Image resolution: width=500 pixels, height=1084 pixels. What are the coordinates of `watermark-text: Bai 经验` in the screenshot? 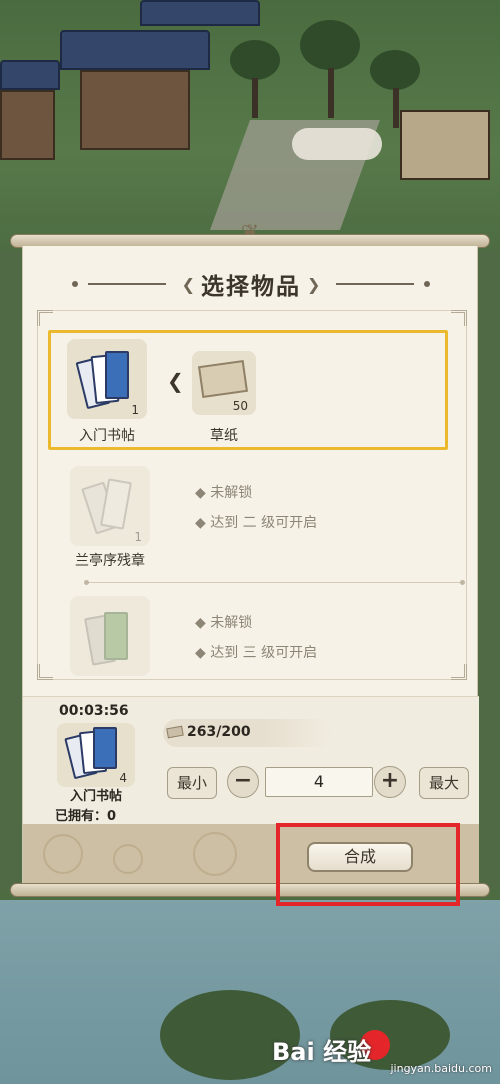 It's located at (322, 1052).